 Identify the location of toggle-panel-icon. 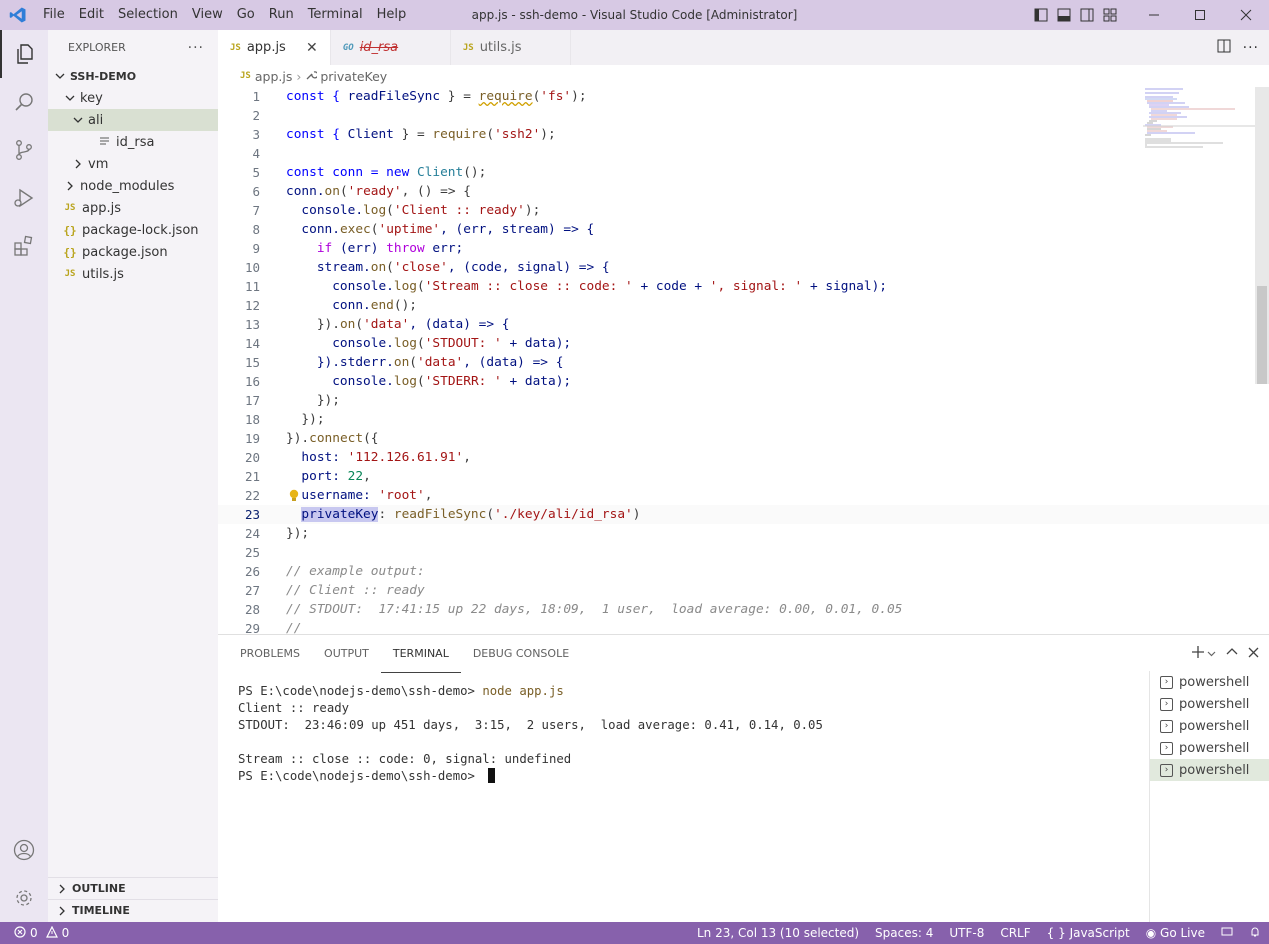
(1063, 15).